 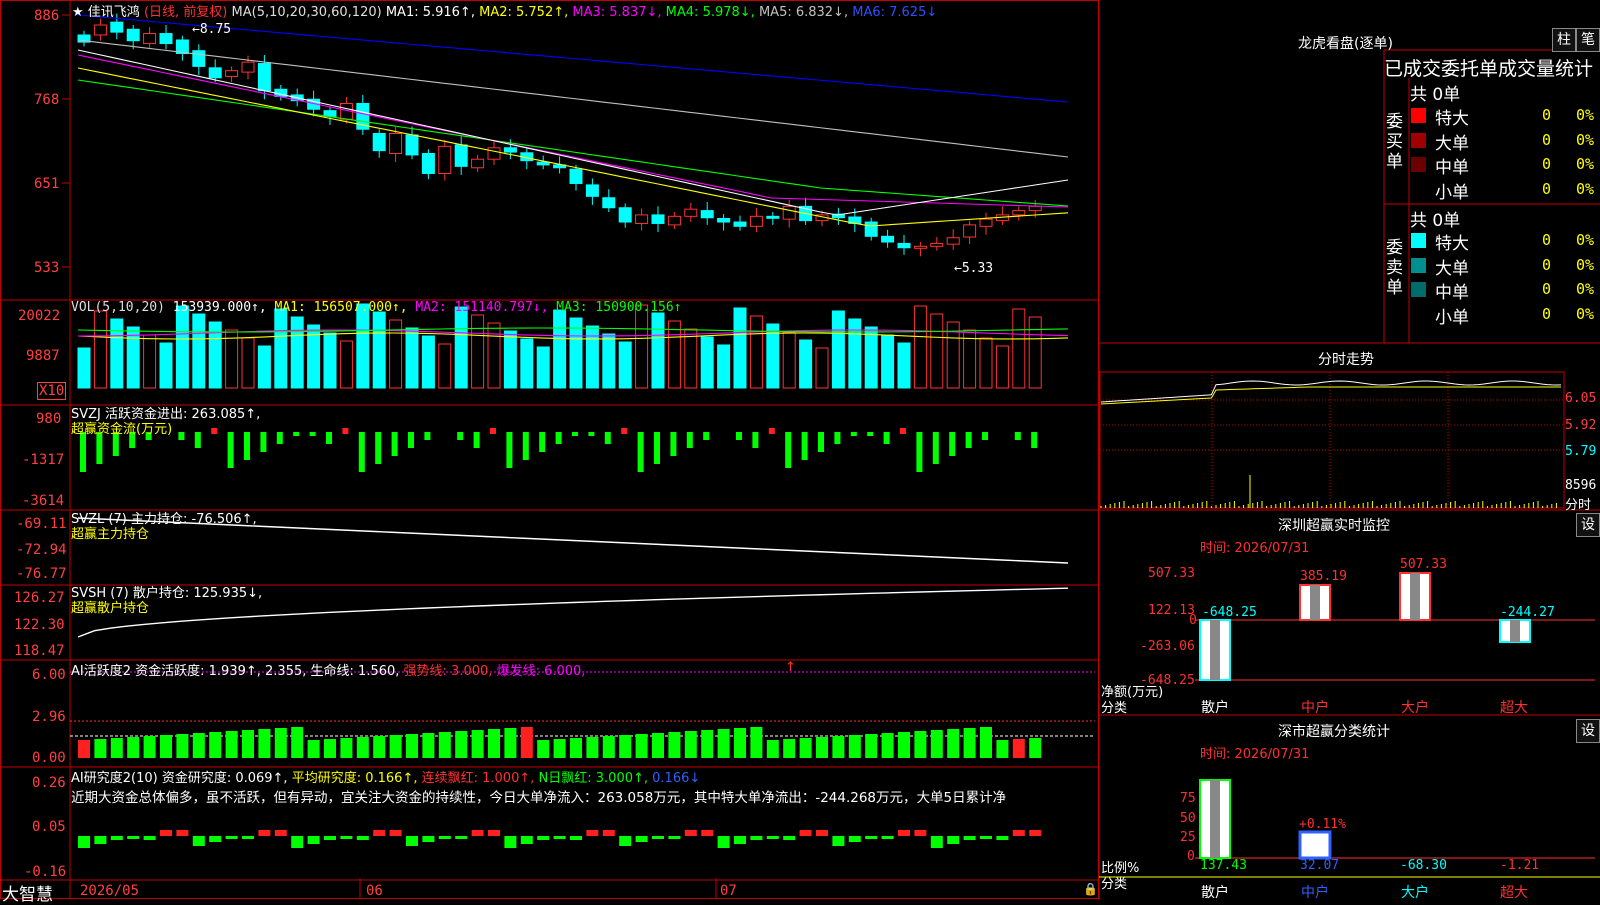 What do you see at coordinates (27, 892) in the screenshot?
I see `brand-logo: 大智慧` at bounding box center [27, 892].